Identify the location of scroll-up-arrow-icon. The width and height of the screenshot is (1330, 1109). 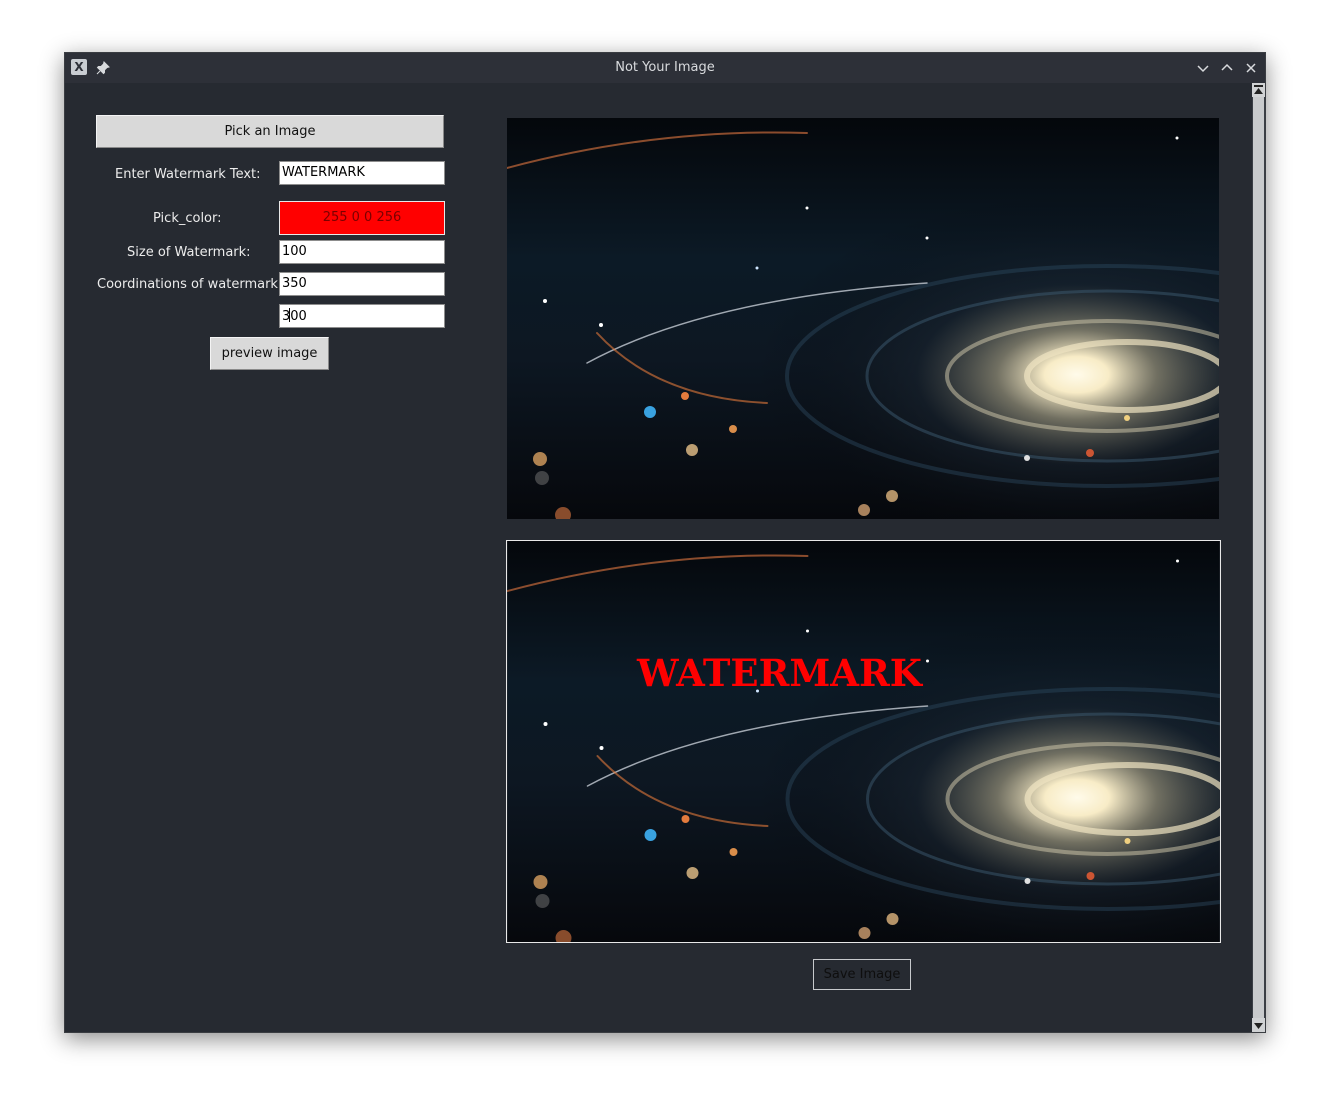
(1258, 90).